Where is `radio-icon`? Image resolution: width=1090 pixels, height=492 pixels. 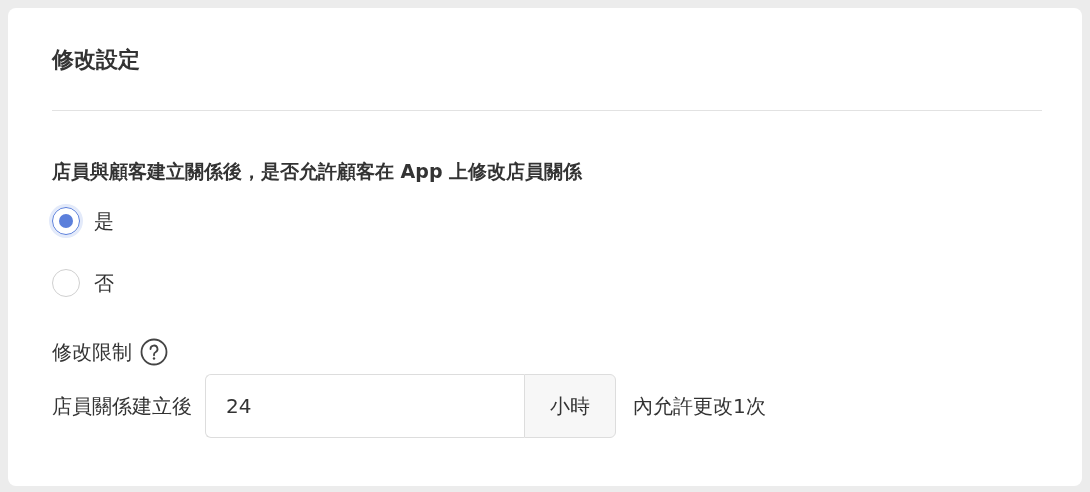 radio-icon is located at coordinates (66, 221).